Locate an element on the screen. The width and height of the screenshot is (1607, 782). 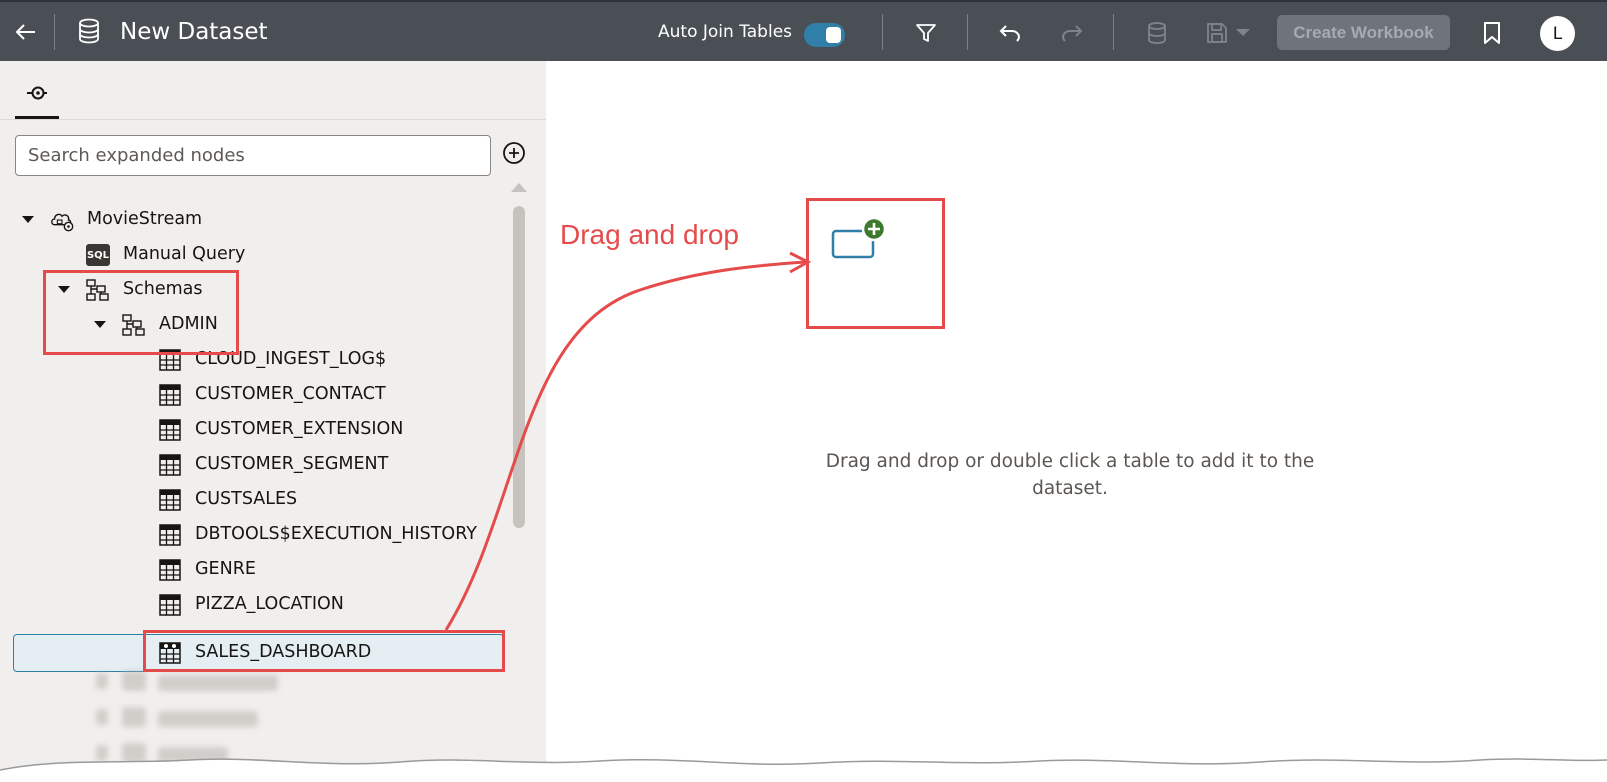
back-arrow-icon is located at coordinates (25, 32).